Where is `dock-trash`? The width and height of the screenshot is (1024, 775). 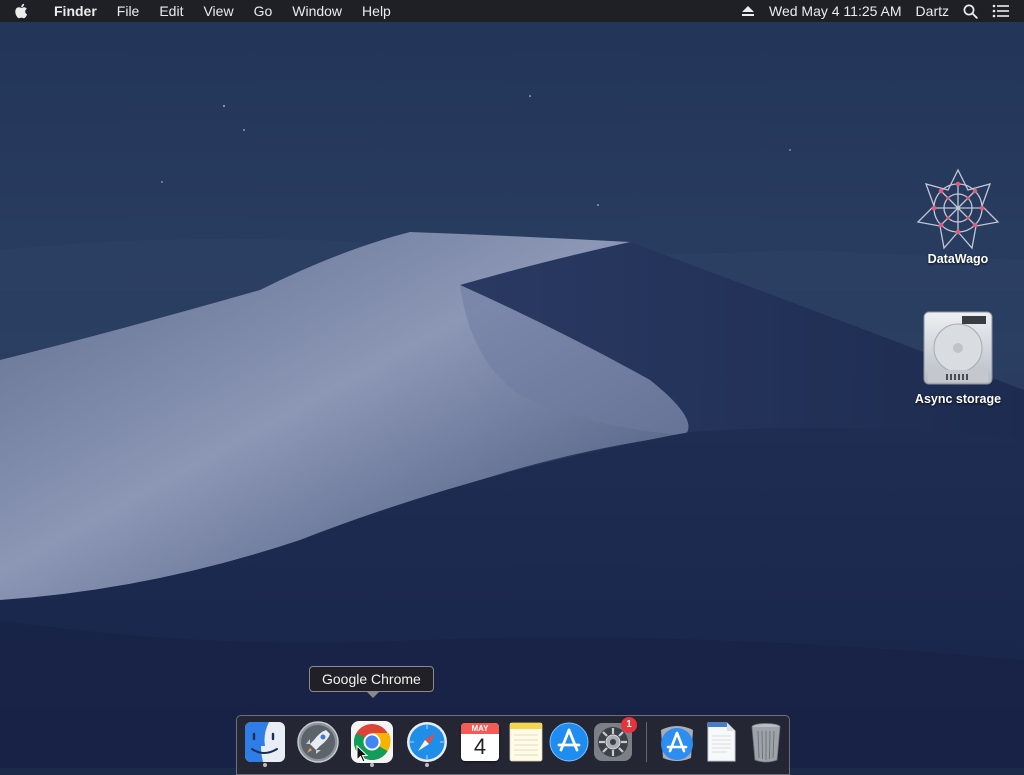
dock-trash is located at coordinates (766, 742).